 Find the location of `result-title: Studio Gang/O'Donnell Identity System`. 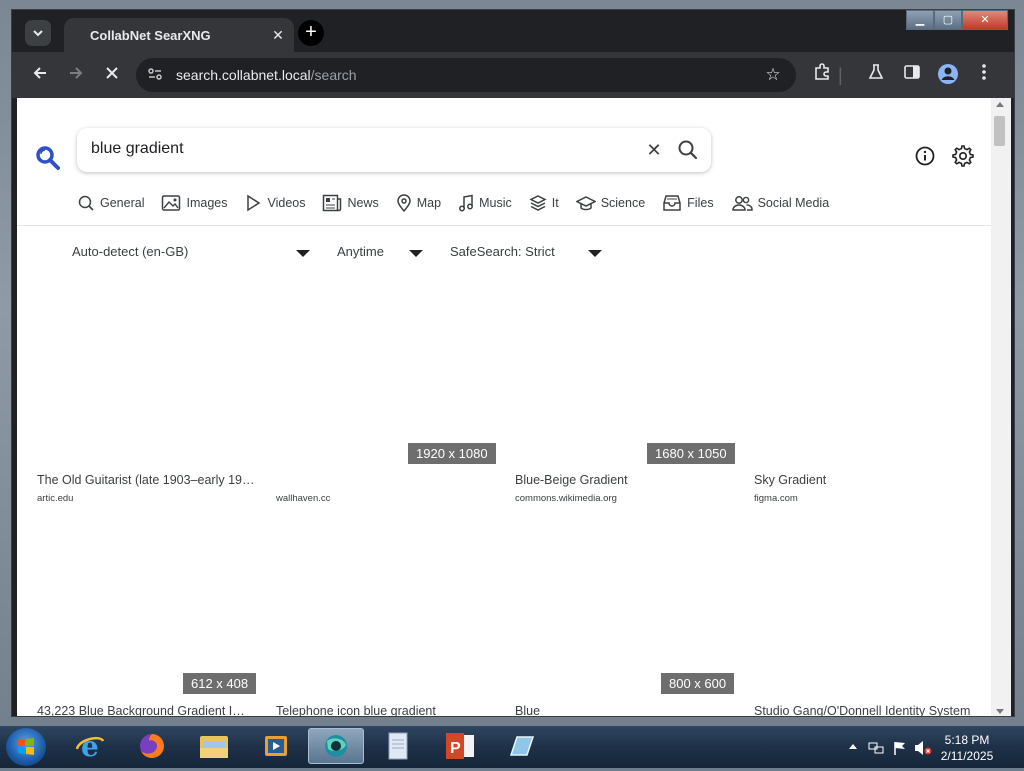

result-title: Studio Gang/O'Donnell Identity System is located at coordinates (863, 710).